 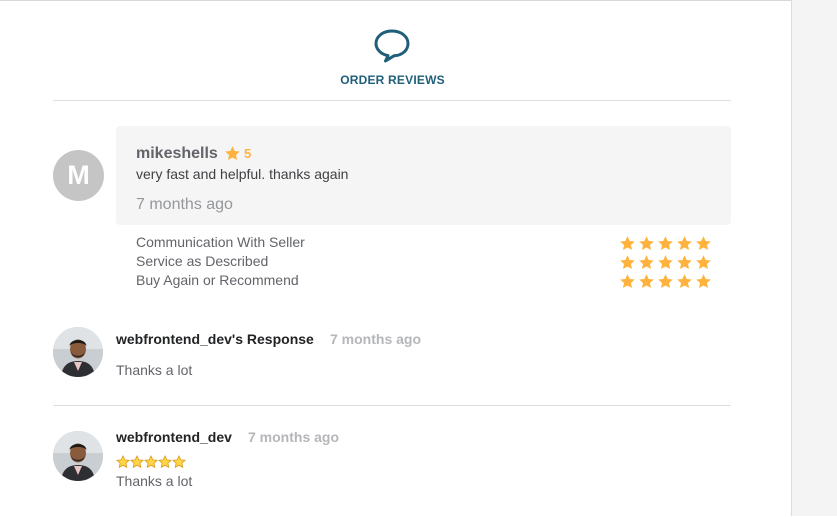 What do you see at coordinates (215, 339) in the screenshot?
I see `response-author: webfrontend_dev's Response` at bounding box center [215, 339].